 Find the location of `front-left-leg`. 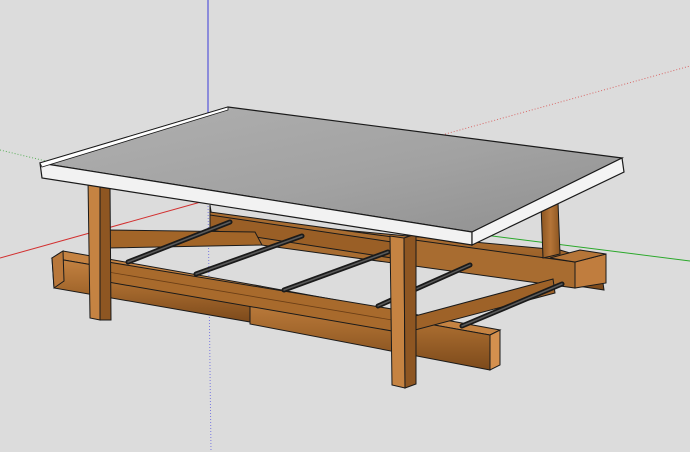

front-left-leg is located at coordinates (99, 250).